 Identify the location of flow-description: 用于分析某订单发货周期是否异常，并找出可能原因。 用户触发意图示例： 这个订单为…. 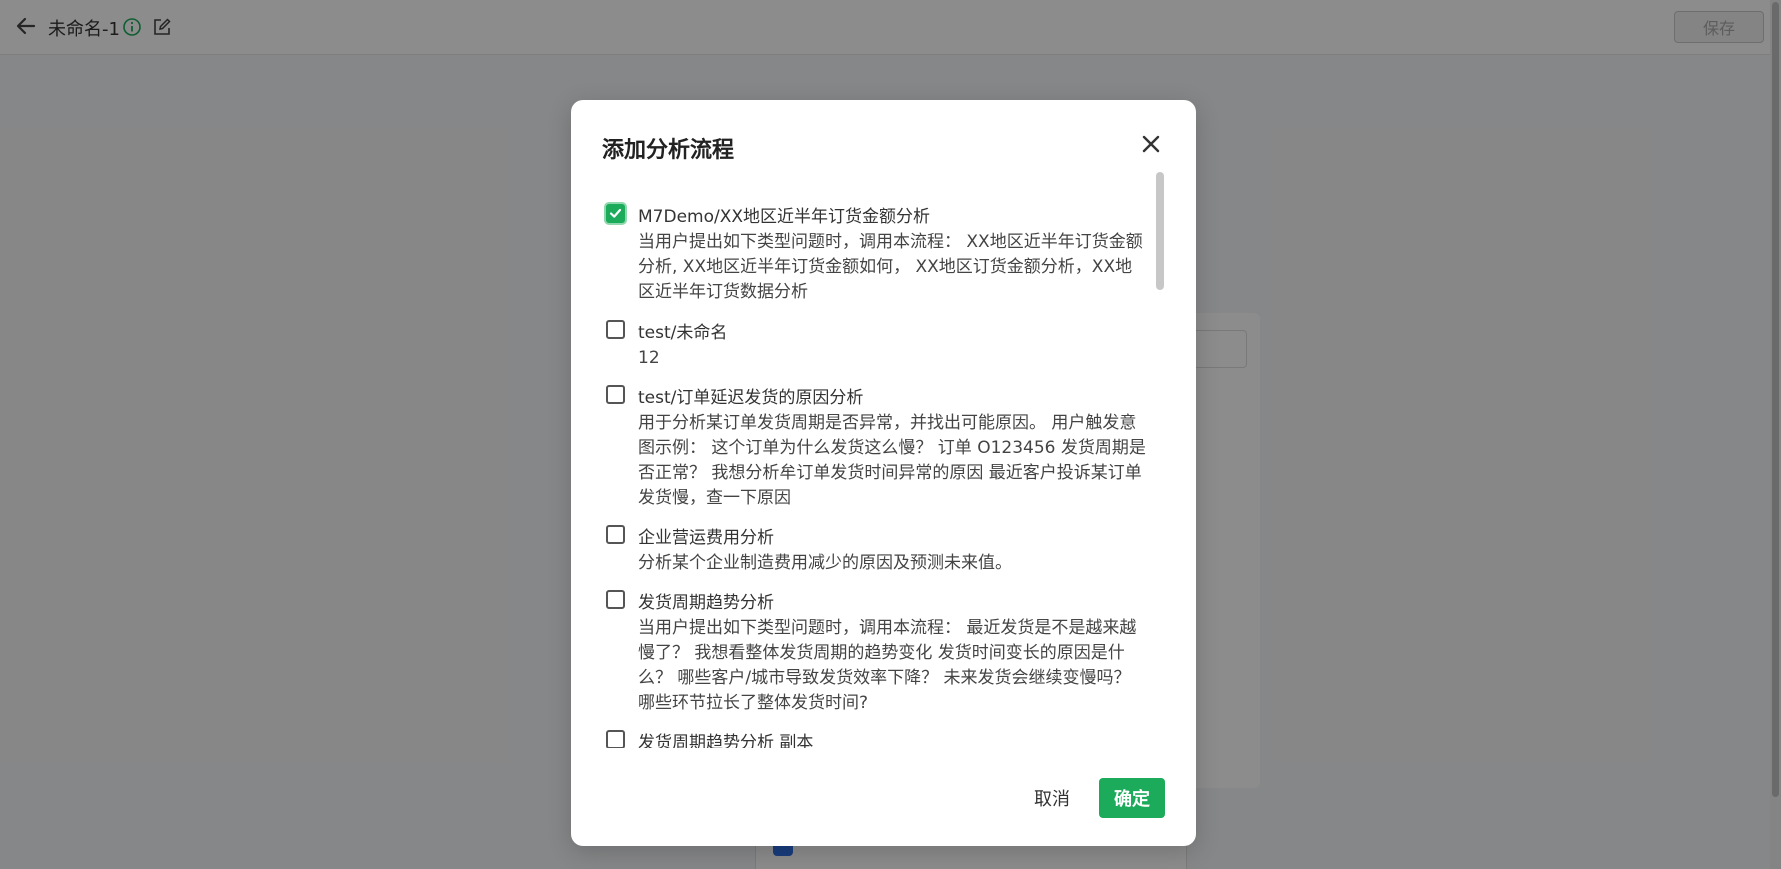
(892, 460).